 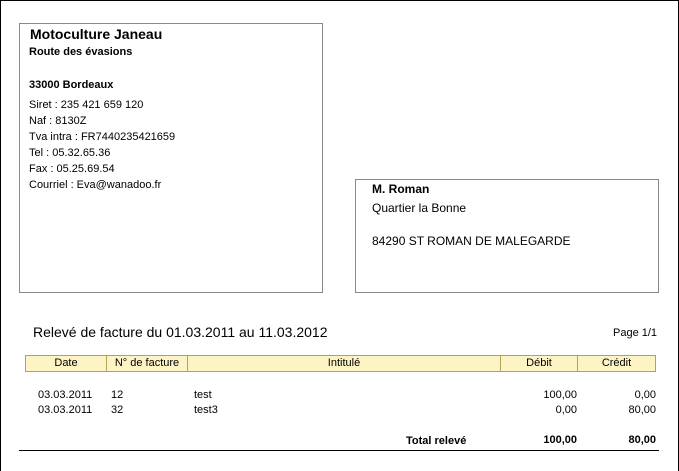 What do you see at coordinates (117, 395) in the screenshot?
I see `row-invoice-no: 12` at bounding box center [117, 395].